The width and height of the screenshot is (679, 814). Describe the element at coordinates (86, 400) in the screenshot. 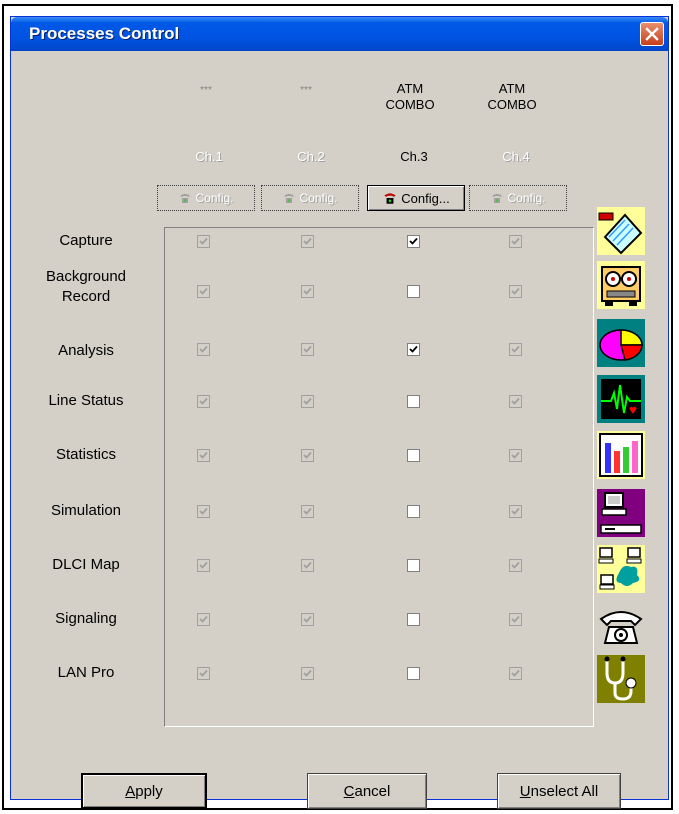

I see `process-label-line-status: Line Status` at that location.